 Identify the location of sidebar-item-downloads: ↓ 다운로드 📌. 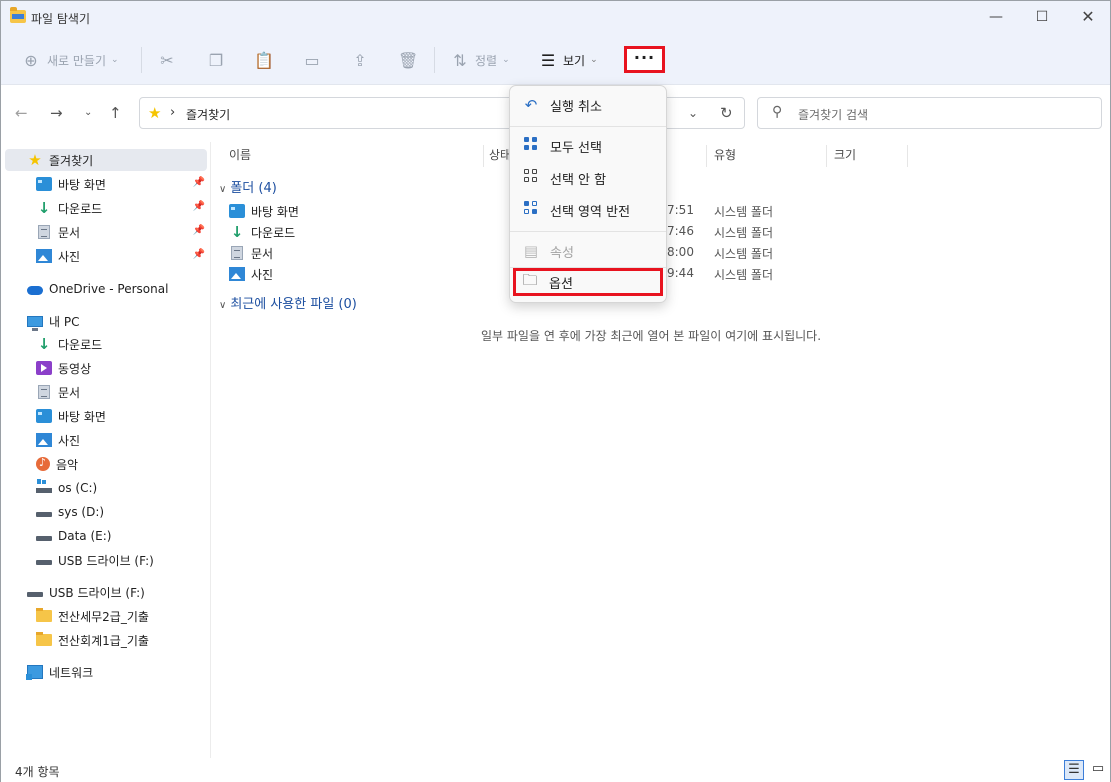
(106, 208).